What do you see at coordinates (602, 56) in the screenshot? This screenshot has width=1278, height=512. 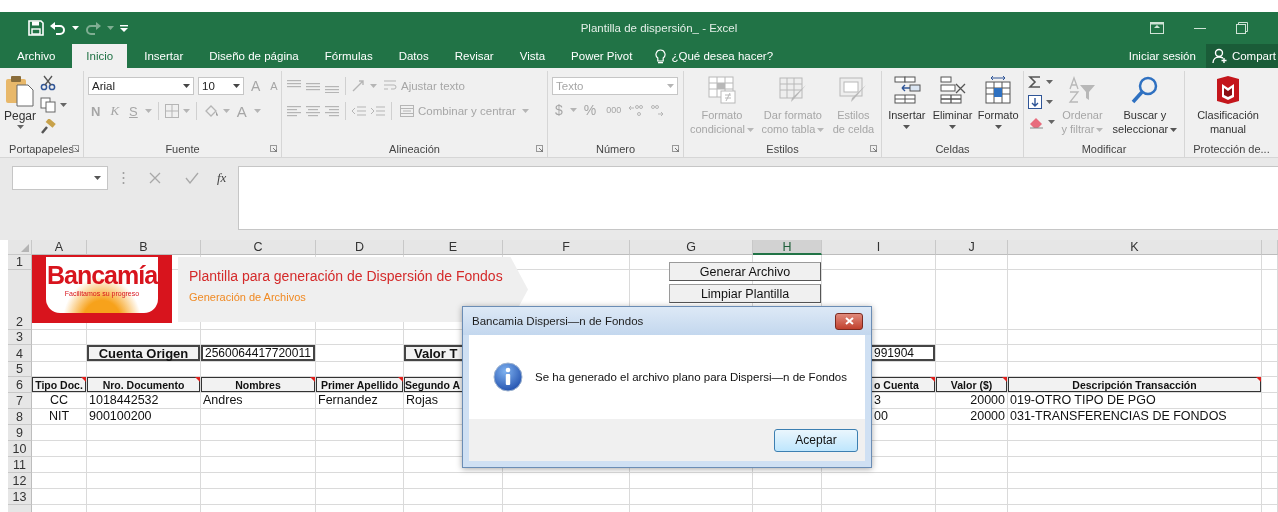 I see `ribbon-tab: Power Pivot` at bounding box center [602, 56].